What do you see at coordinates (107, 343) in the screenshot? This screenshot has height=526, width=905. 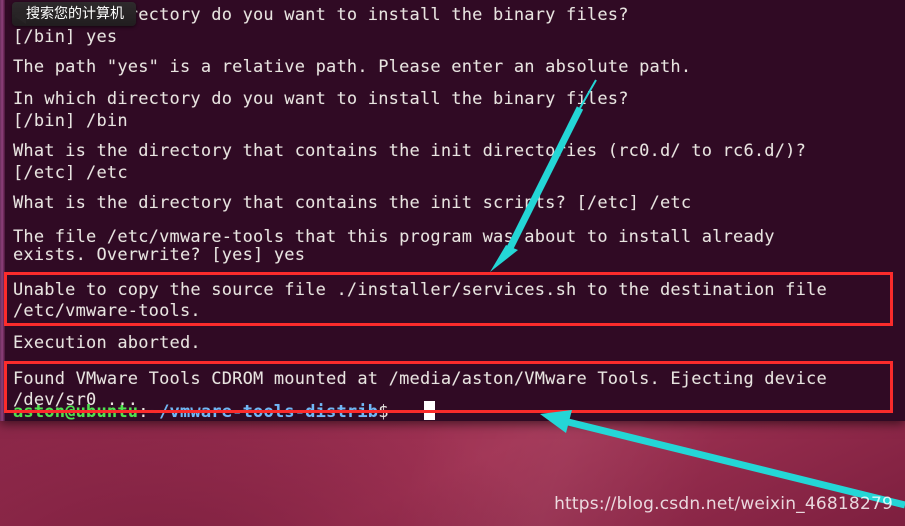 I see `terminal-line: Execution aborted.` at bounding box center [107, 343].